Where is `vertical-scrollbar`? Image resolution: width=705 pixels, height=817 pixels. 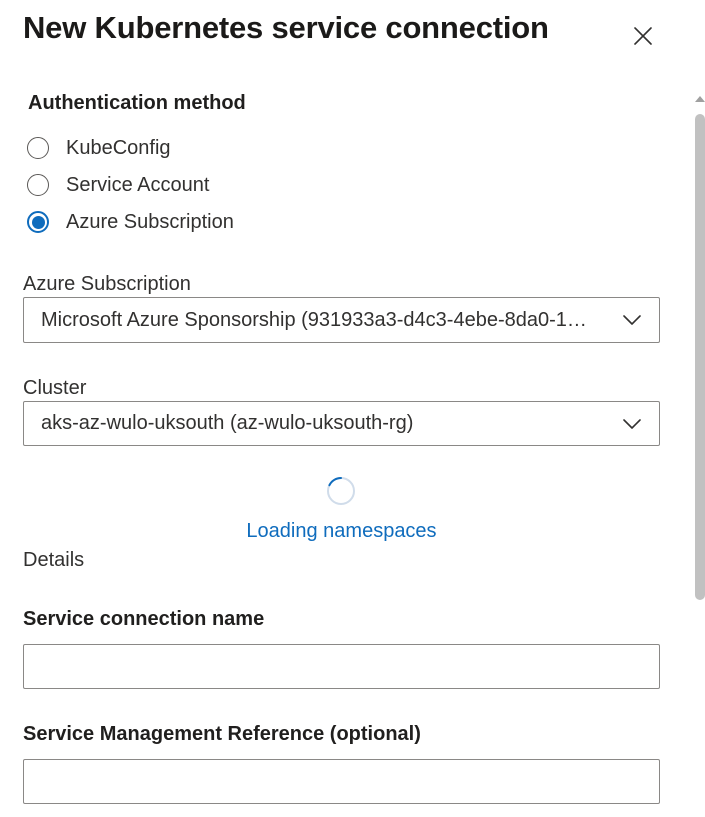 vertical-scrollbar is located at coordinates (698, 454).